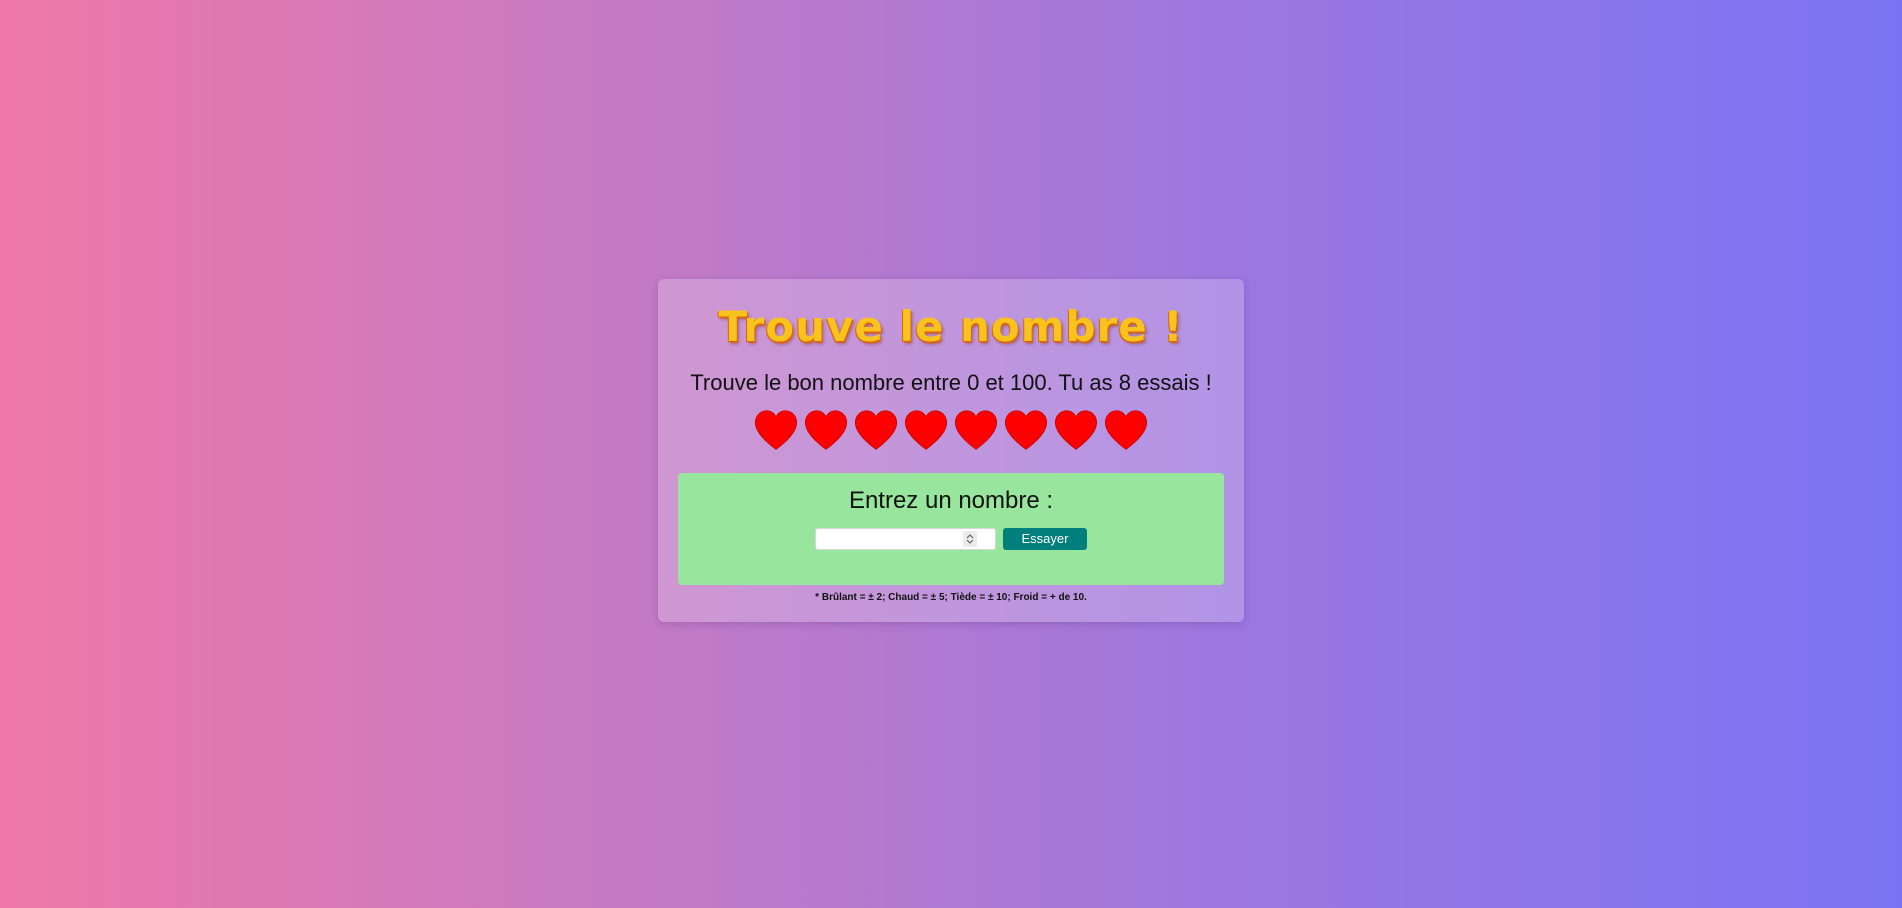 Image resolution: width=1902 pixels, height=908 pixels. Describe the element at coordinates (905, 539) in the screenshot. I see `number-input` at that location.